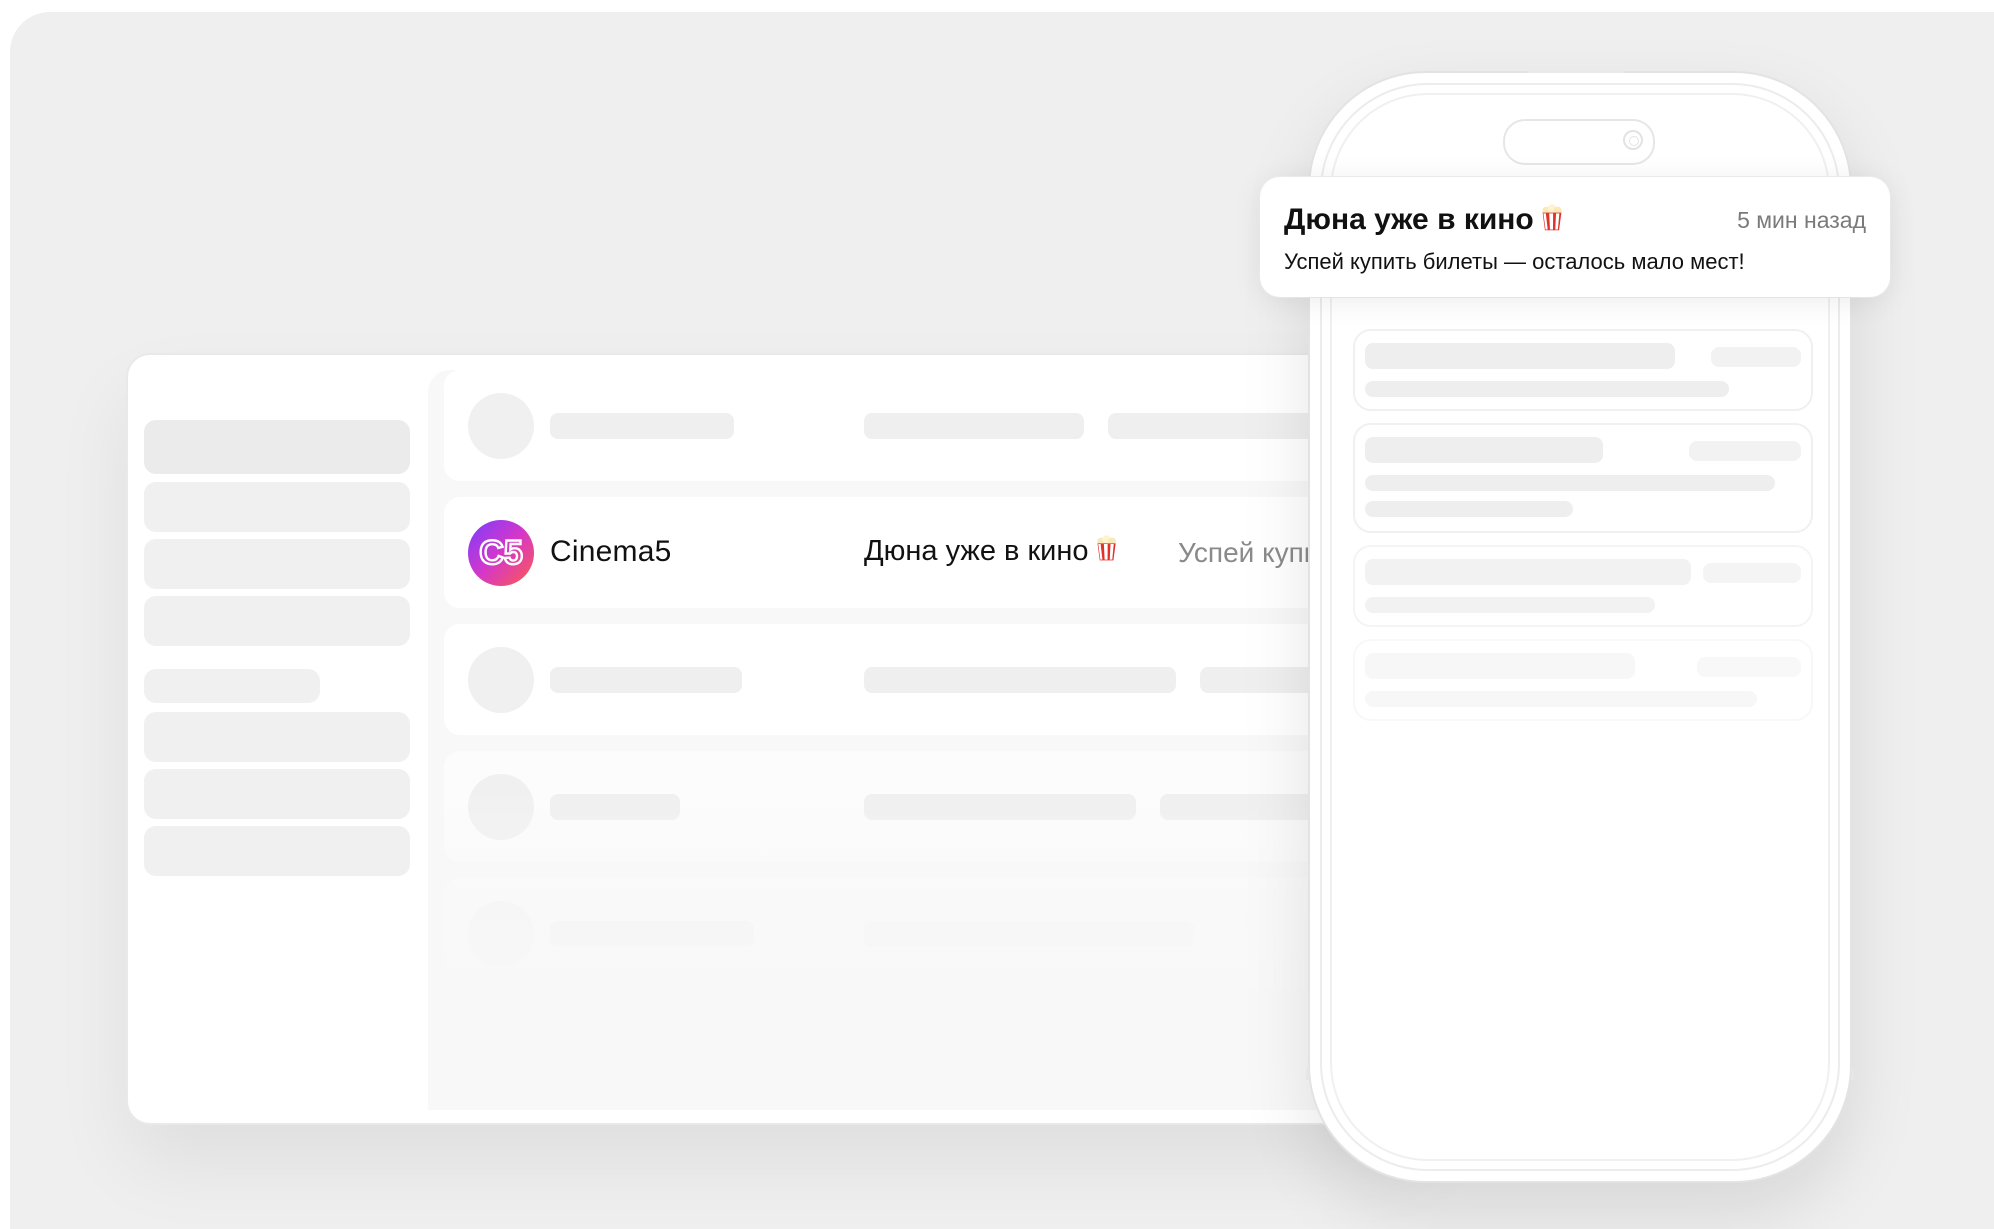  I want to click on sidebar, so click(278, 739).